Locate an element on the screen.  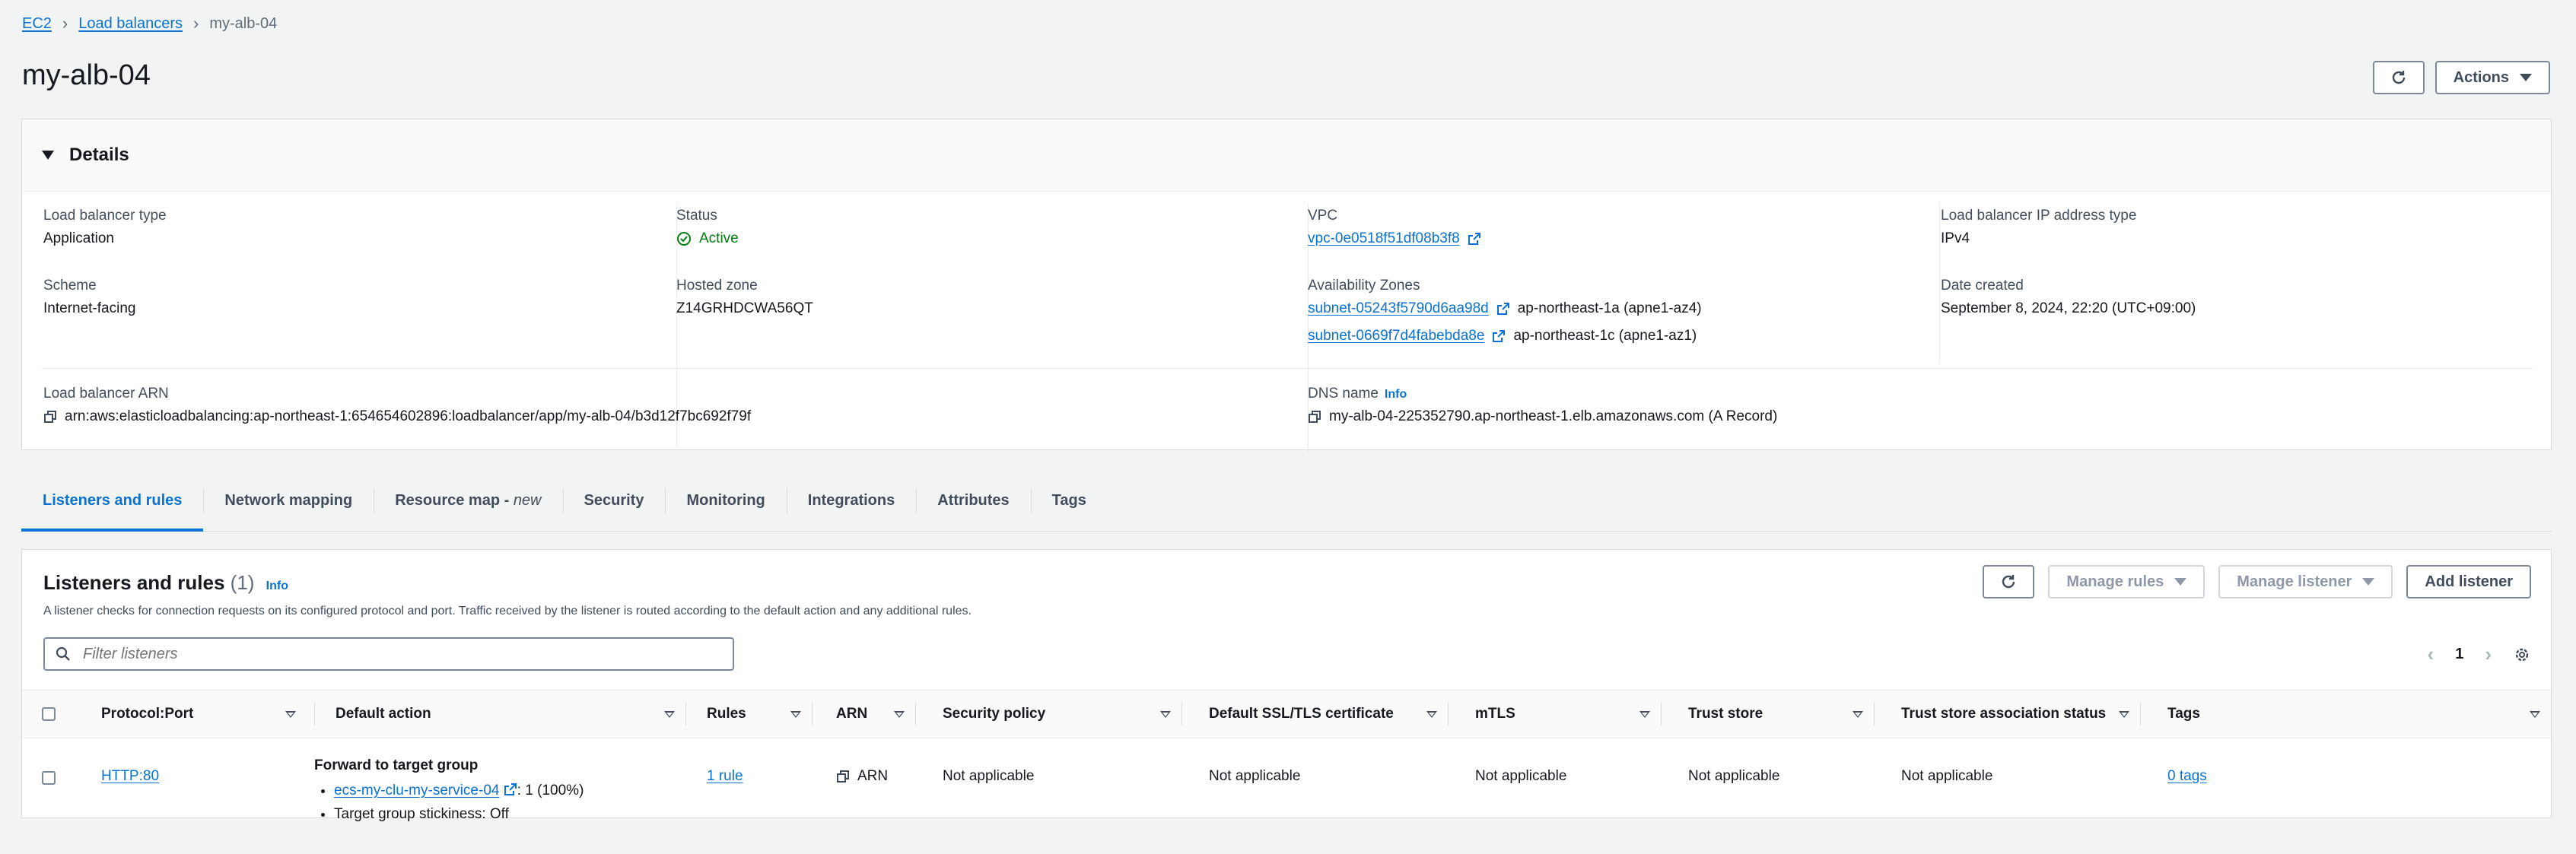
col-default-action: Default action is located at coordinates (499, 715).